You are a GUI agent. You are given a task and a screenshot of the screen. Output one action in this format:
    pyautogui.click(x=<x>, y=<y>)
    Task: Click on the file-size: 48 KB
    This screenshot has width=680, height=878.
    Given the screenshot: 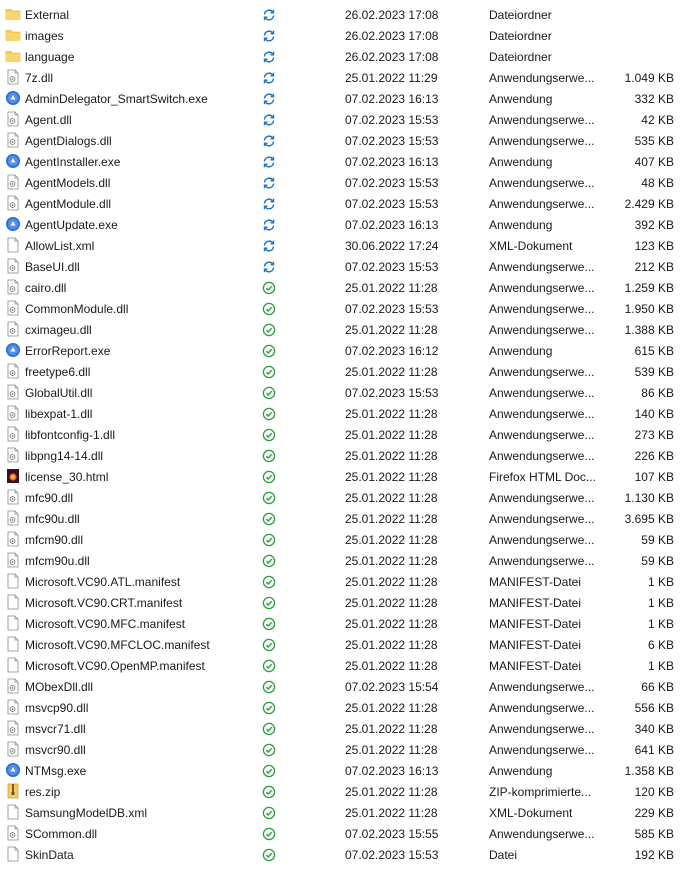 What is the action you would take?
    pyautogui.click(x=657, y=183)
    